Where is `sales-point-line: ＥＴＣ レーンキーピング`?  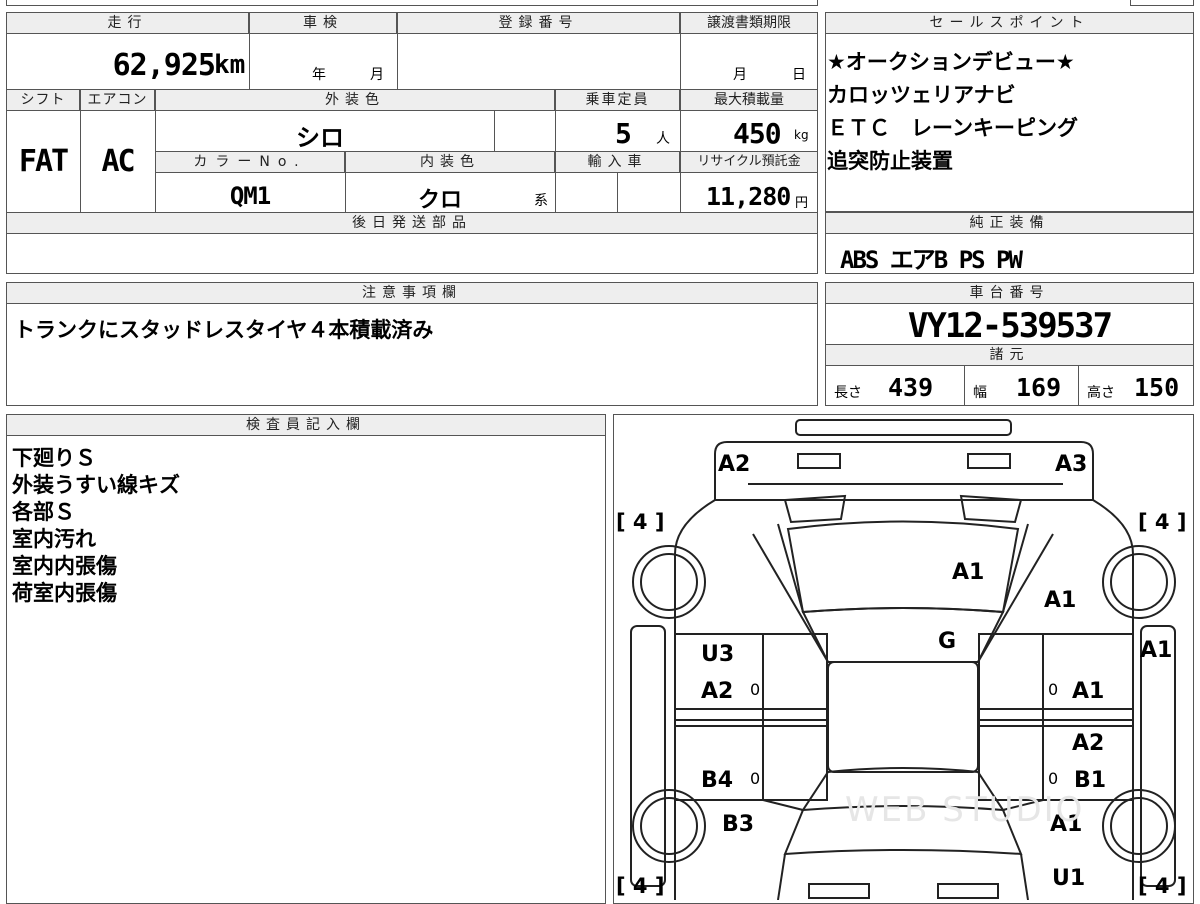
sales-point-line: ＥＴＣ レーンキーピング is located at coordinates (952, 128).